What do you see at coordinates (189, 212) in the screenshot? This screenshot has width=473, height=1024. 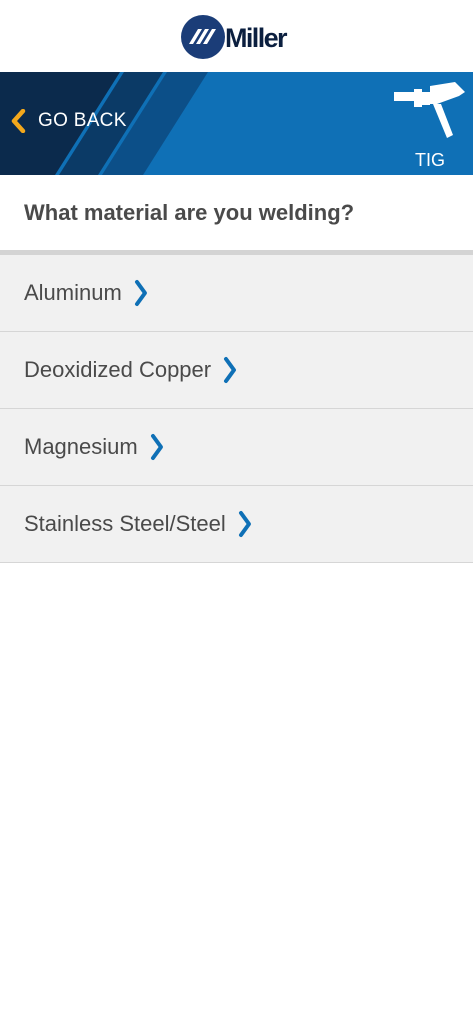 I see `question-title: What material are you welding?` at bounding box center [189, 212].